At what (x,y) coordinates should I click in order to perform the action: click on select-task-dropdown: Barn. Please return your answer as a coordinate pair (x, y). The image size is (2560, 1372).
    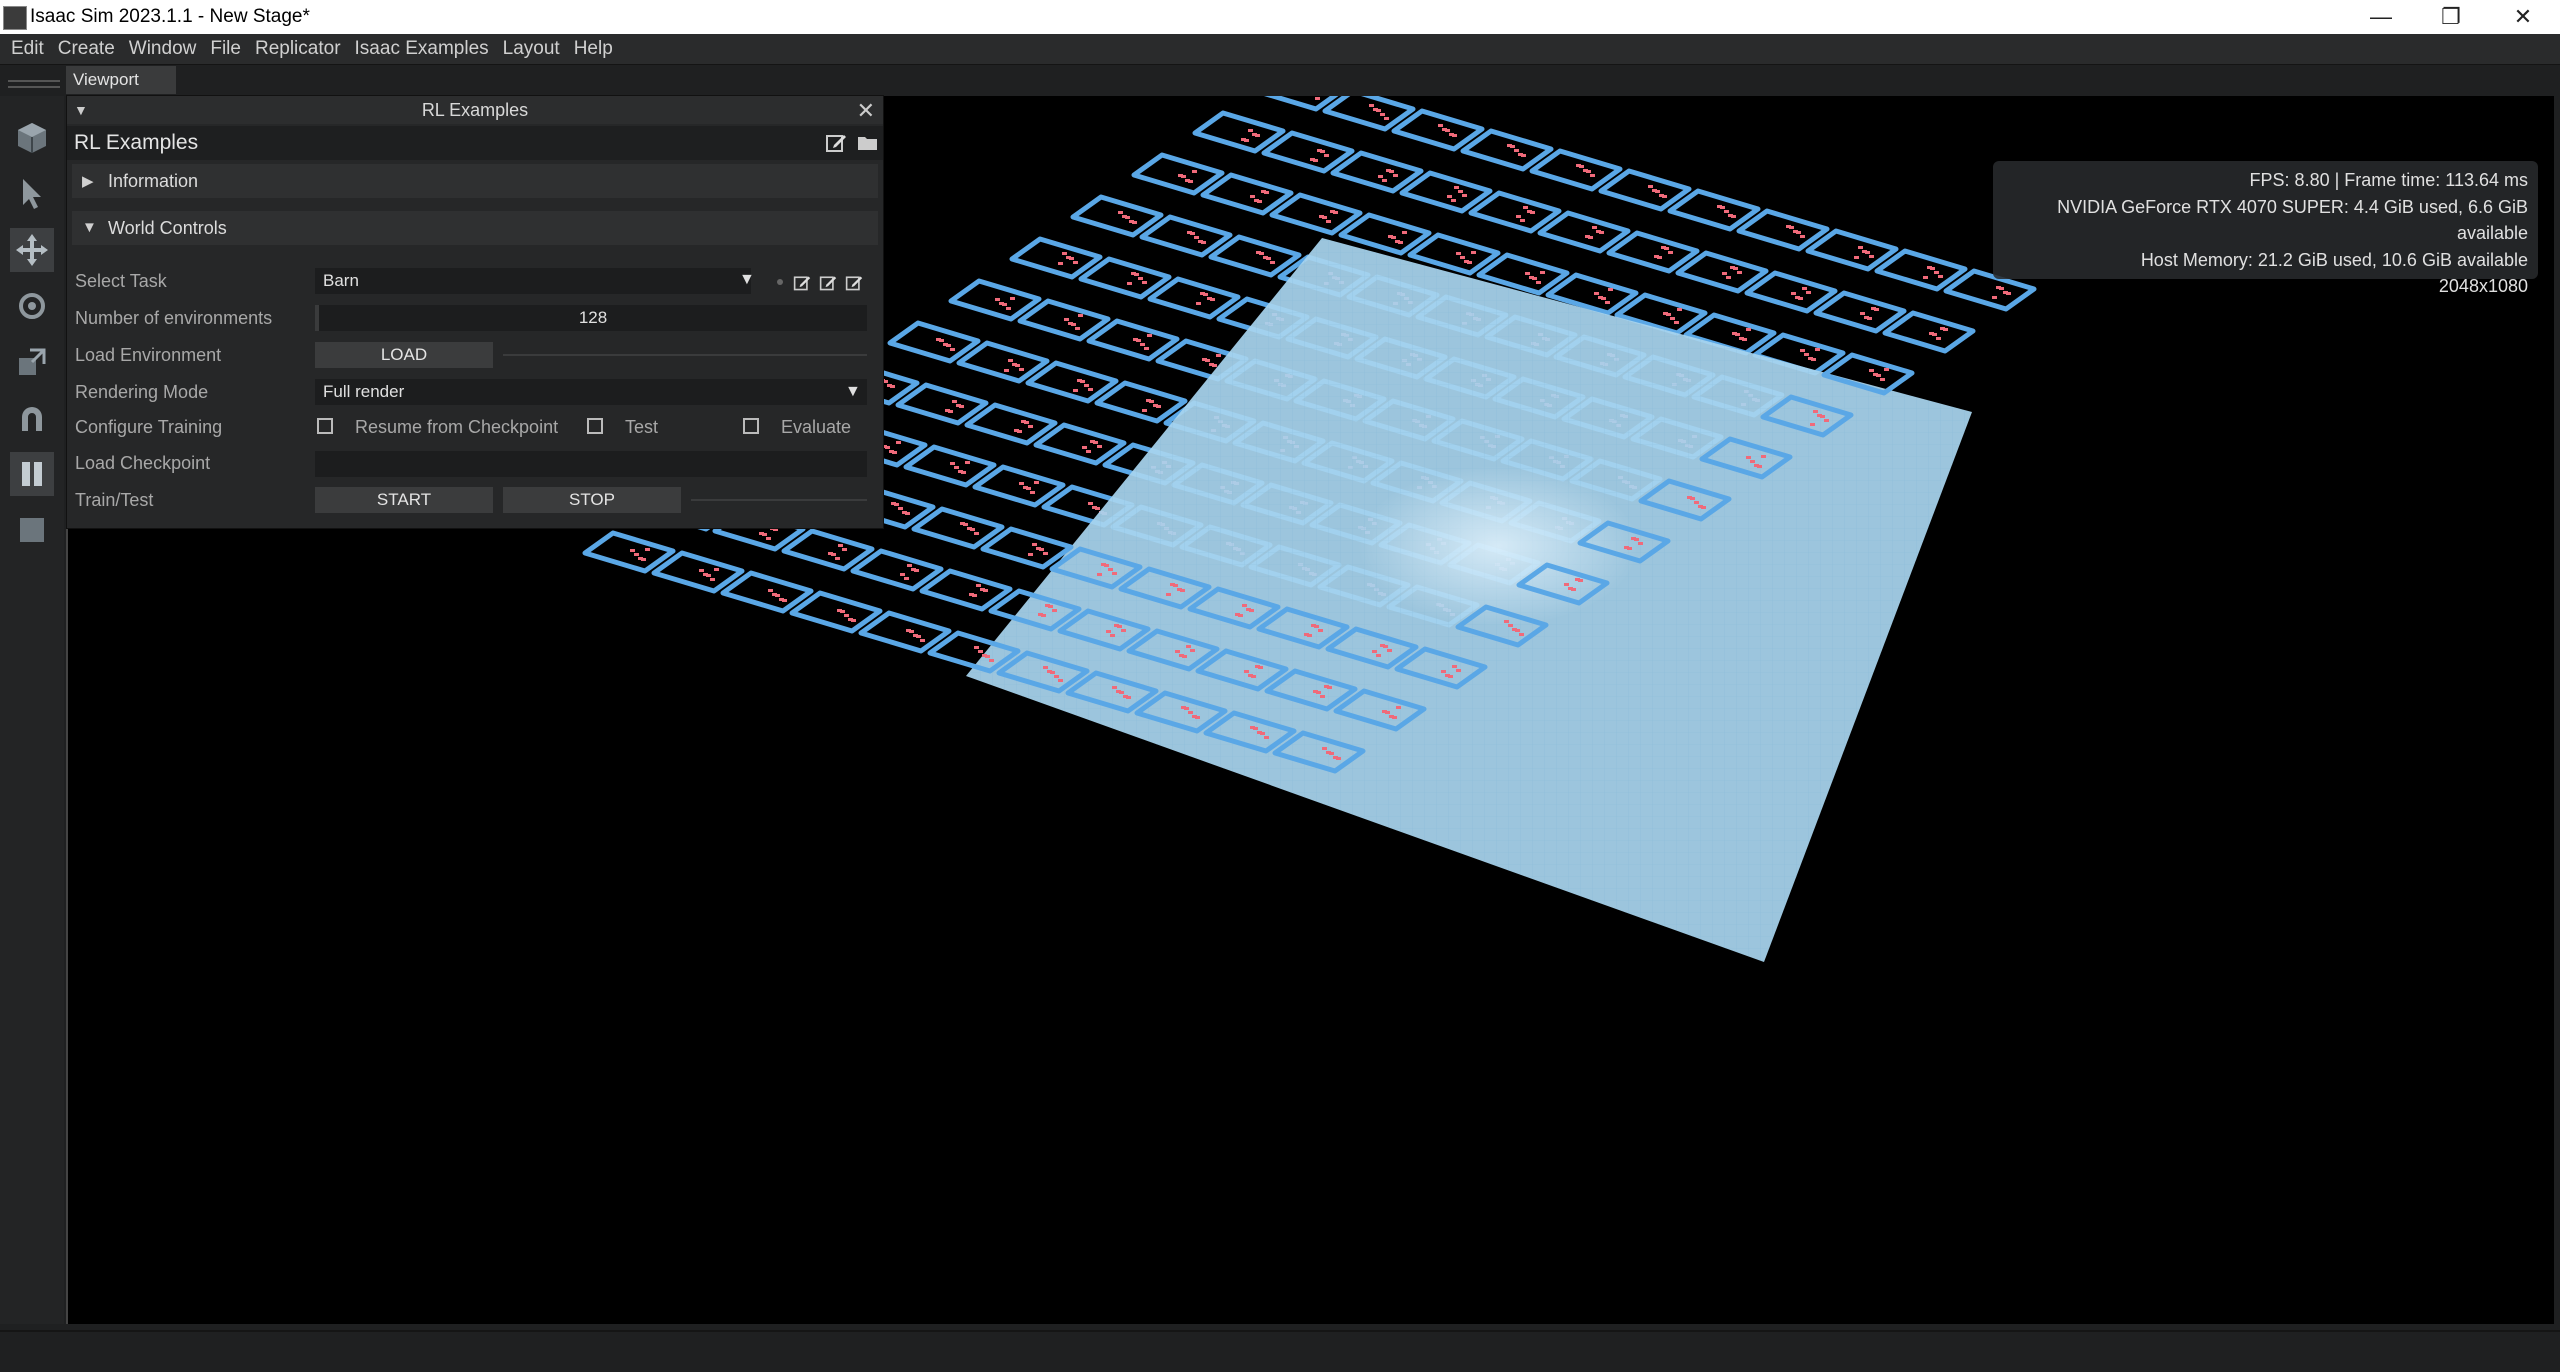
    Looking at the image, I should click on (533, 281).